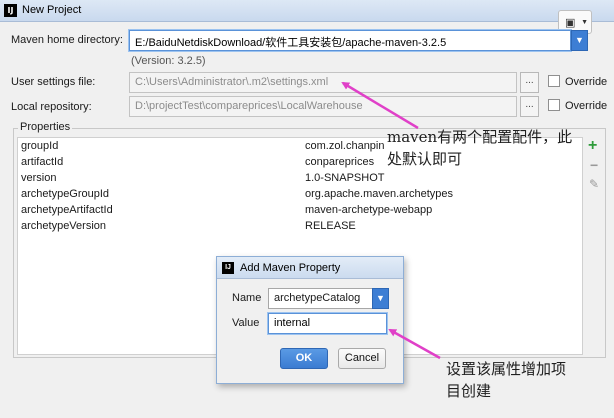 This screenshot has width=614, height=418. I want to click on user-settings-override-checkbox: Override, so click(577, 81).